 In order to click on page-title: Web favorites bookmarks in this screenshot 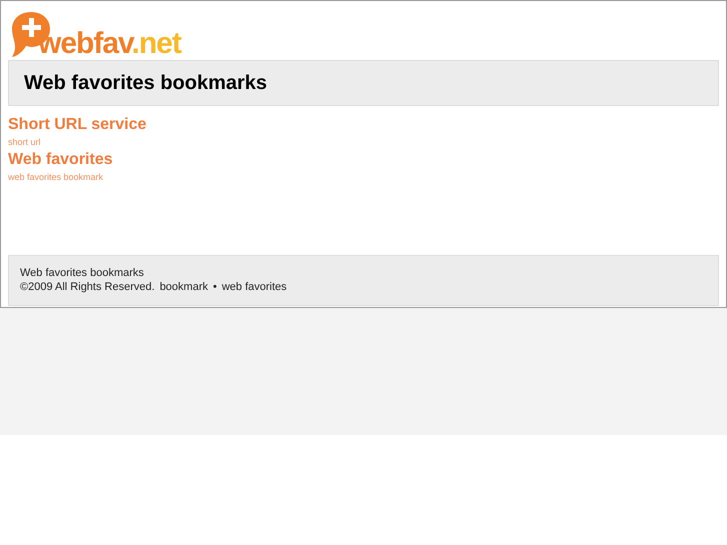, I will do `click(146, 83)`.